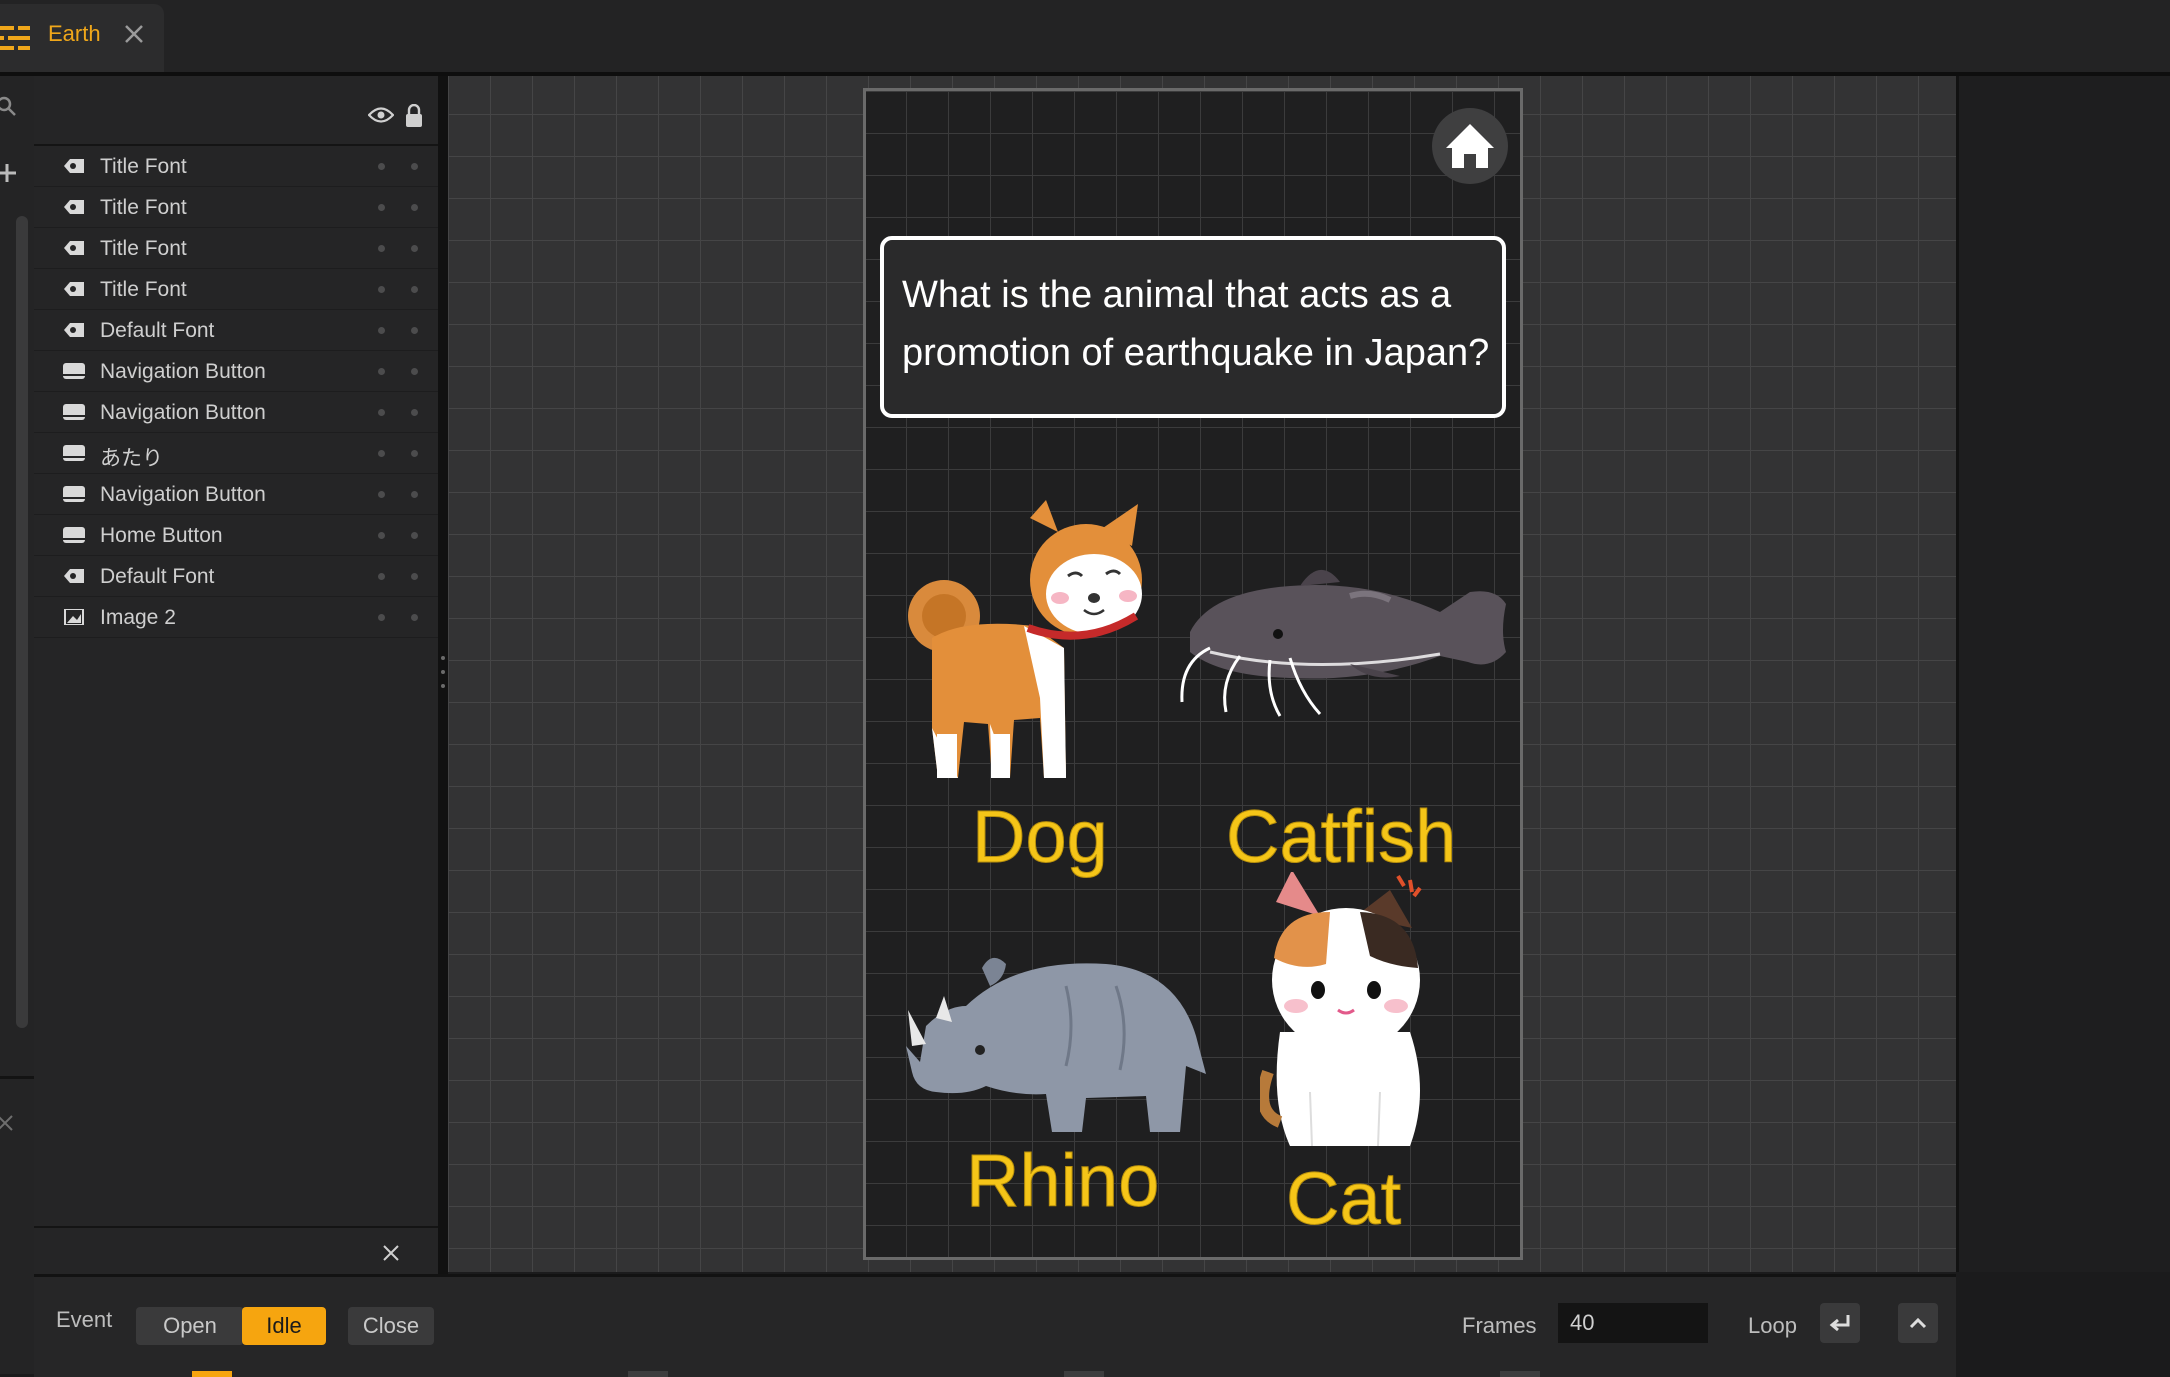  What do you see at coordinates (15, 38) in the screenshot?
I see `menu-icon` at bounding box center [15, 38].